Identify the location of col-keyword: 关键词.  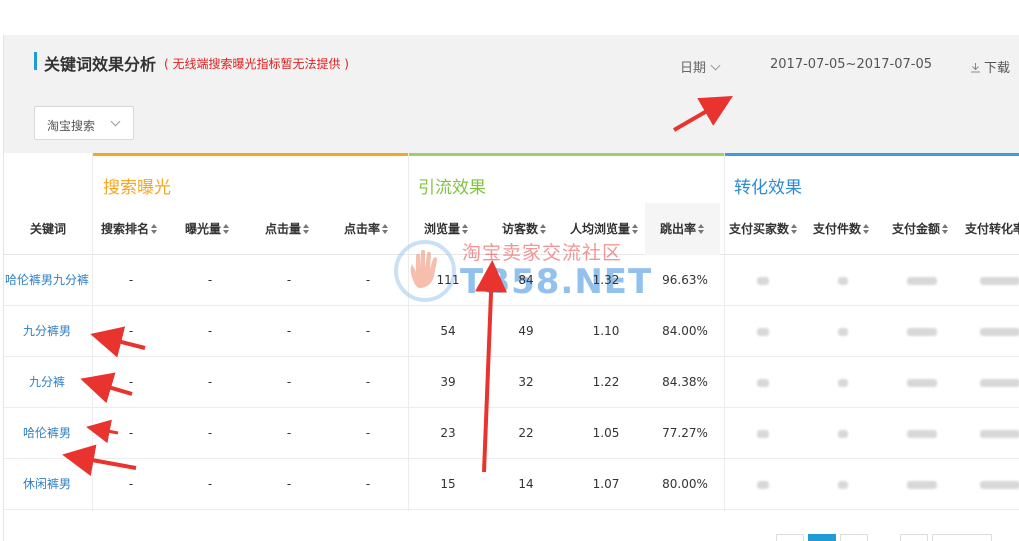
(48, 229).